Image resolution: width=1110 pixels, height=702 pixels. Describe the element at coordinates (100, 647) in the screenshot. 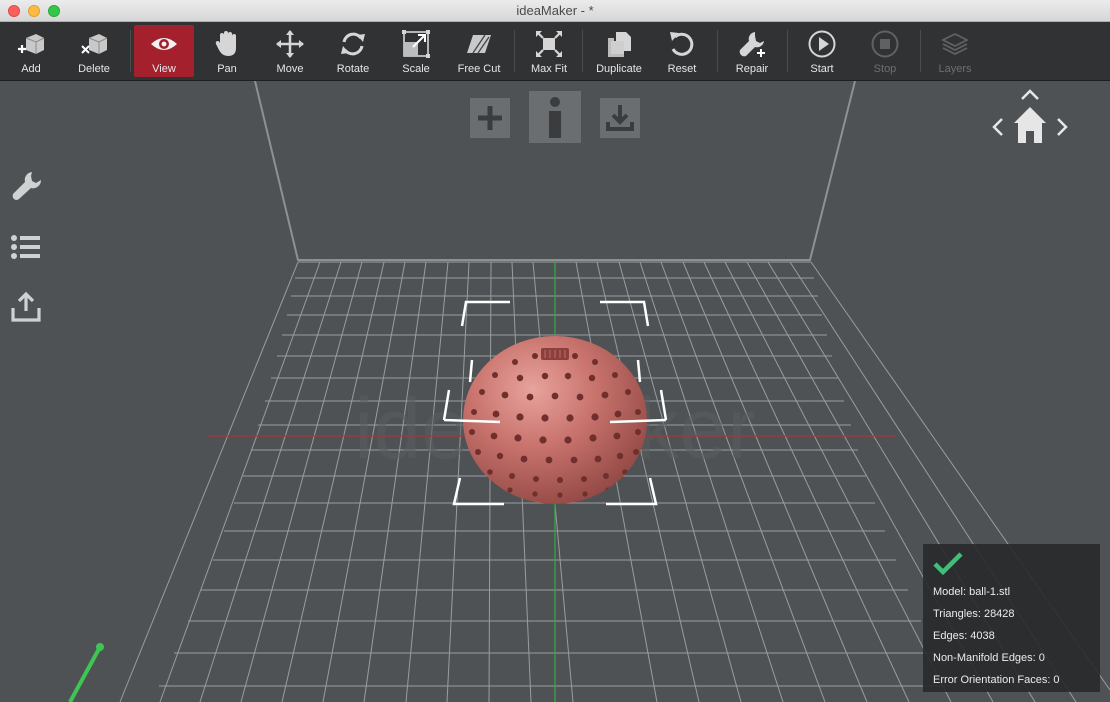

I see `axis-origin-dot` at that location.